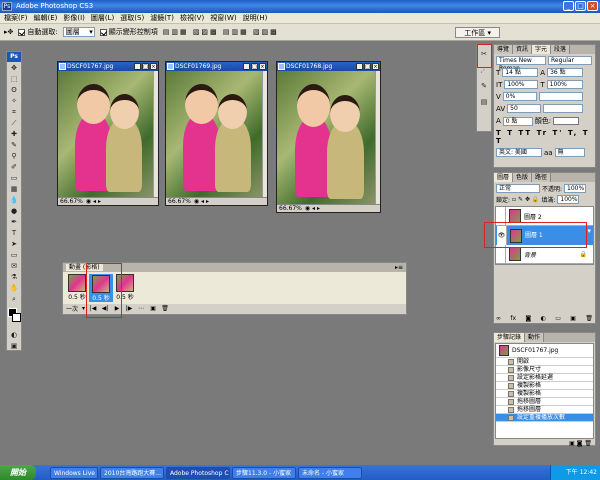 Image resolution: width=600 pixels, height=480 pixels. What do you see at coordinates (14, 101) in the screenshot?
I see `magic-wand-tool-icon: ✧` at bounding box center [14, 101].